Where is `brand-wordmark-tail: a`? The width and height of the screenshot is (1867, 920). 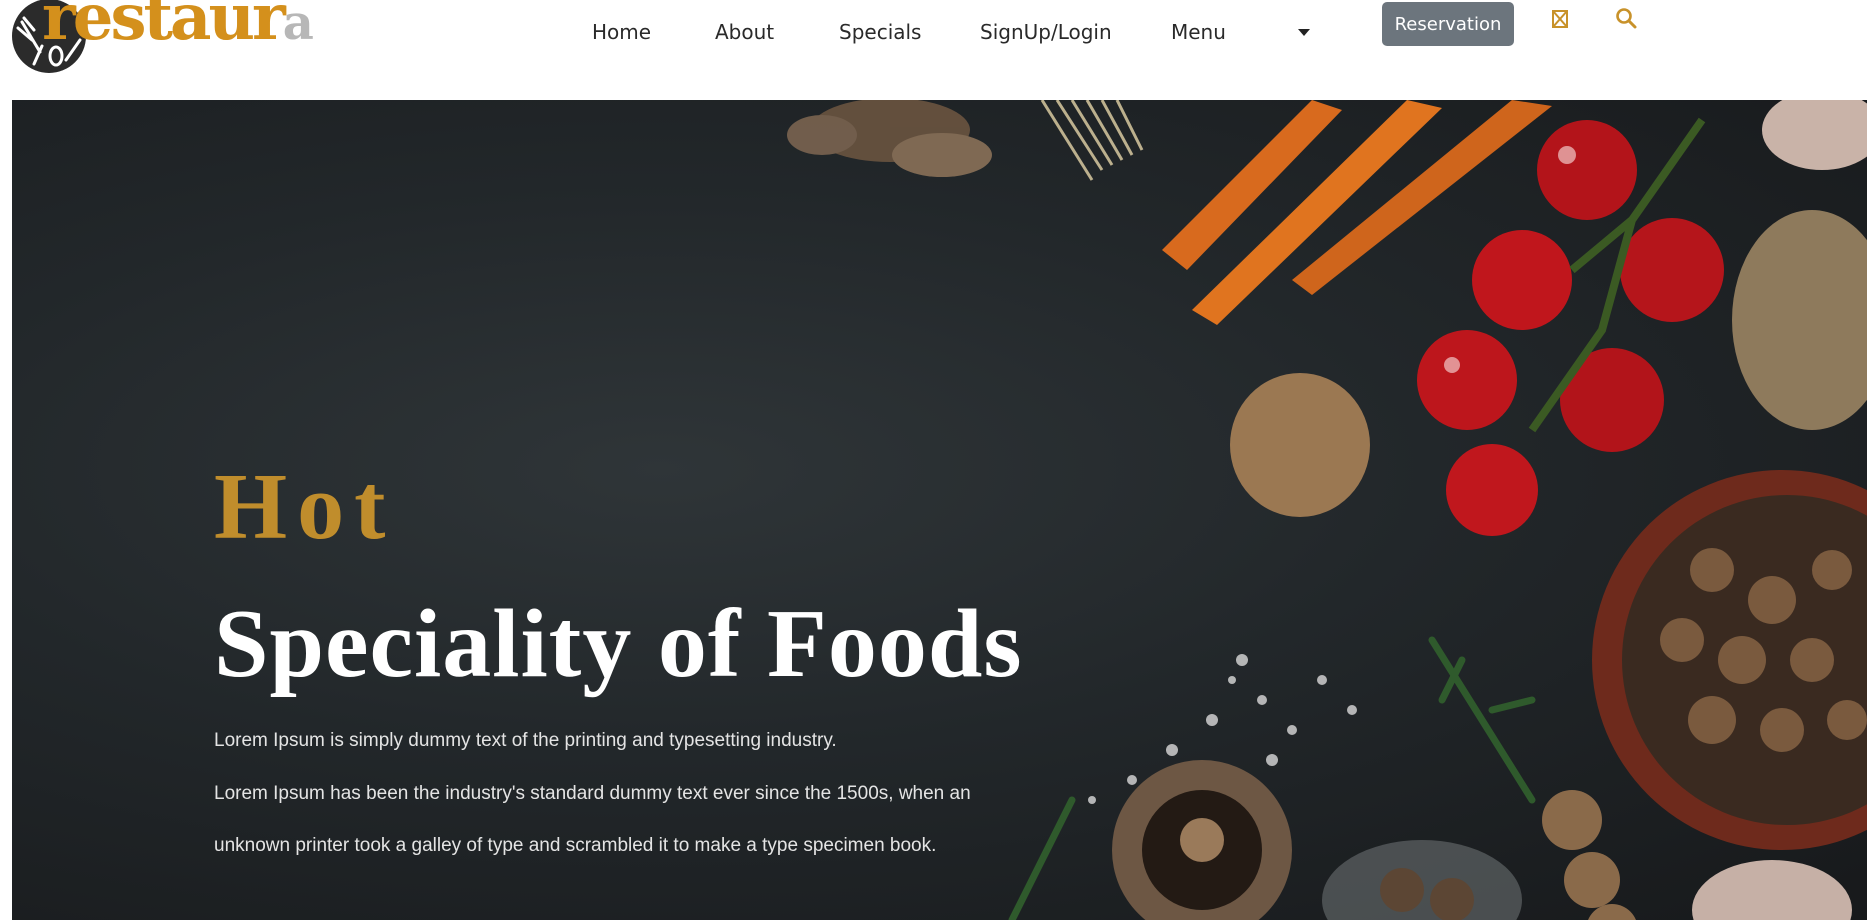
brand-wordmark-tail: a is located at coordinates (298, 25).